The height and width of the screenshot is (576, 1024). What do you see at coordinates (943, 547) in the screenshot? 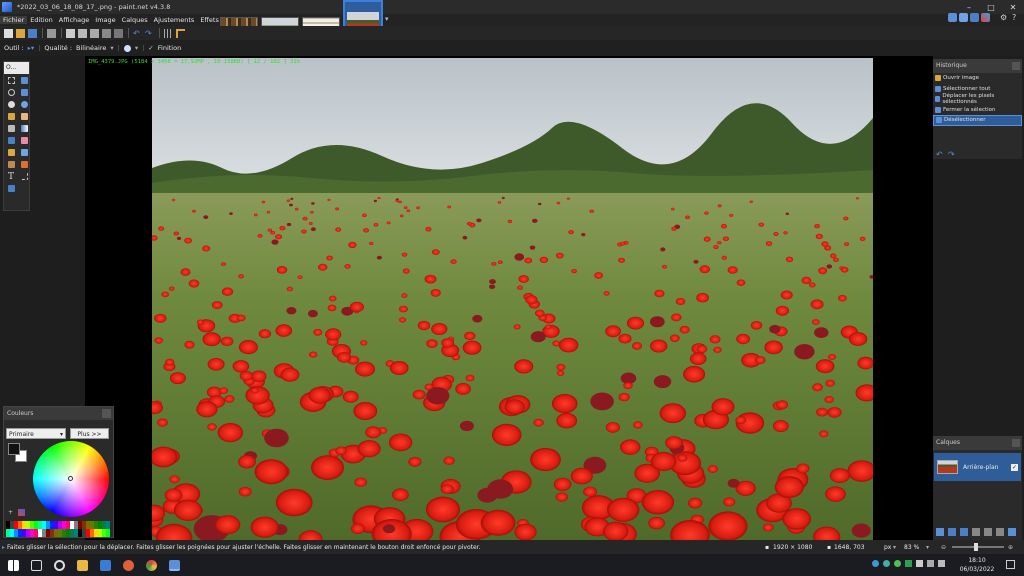
I see `zoom-out-icon: ⊖` at bounding box center [943, 547].